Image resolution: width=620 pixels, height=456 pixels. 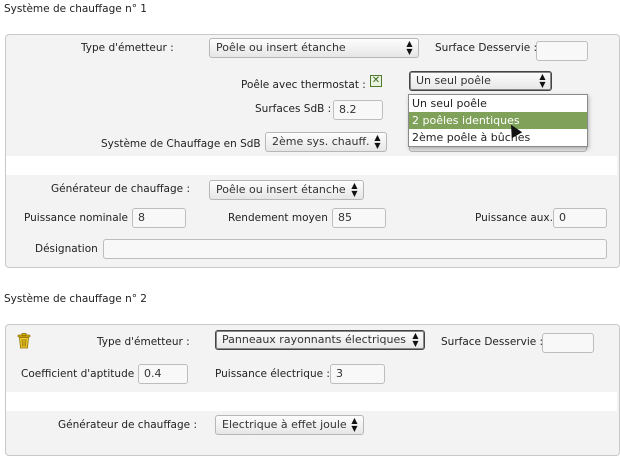 I want to click on checkbox-check-icon: ✕, so click(x=376, y=80).